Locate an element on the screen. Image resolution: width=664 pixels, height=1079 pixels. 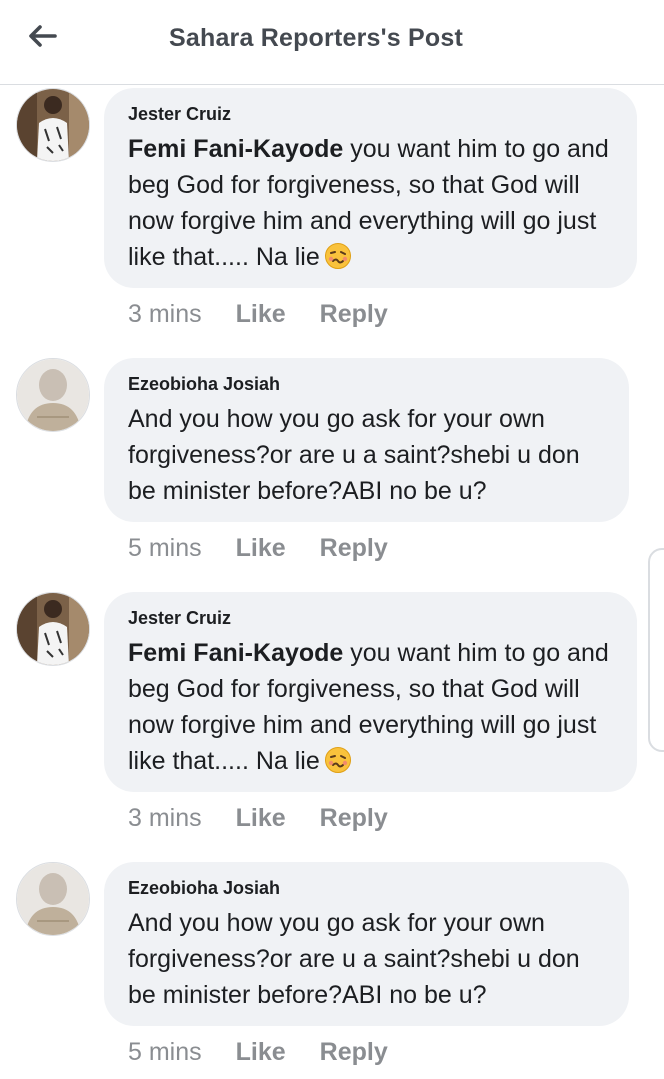
top-bar: Sahara Reporters's Post is located at coordinates (332, 42).